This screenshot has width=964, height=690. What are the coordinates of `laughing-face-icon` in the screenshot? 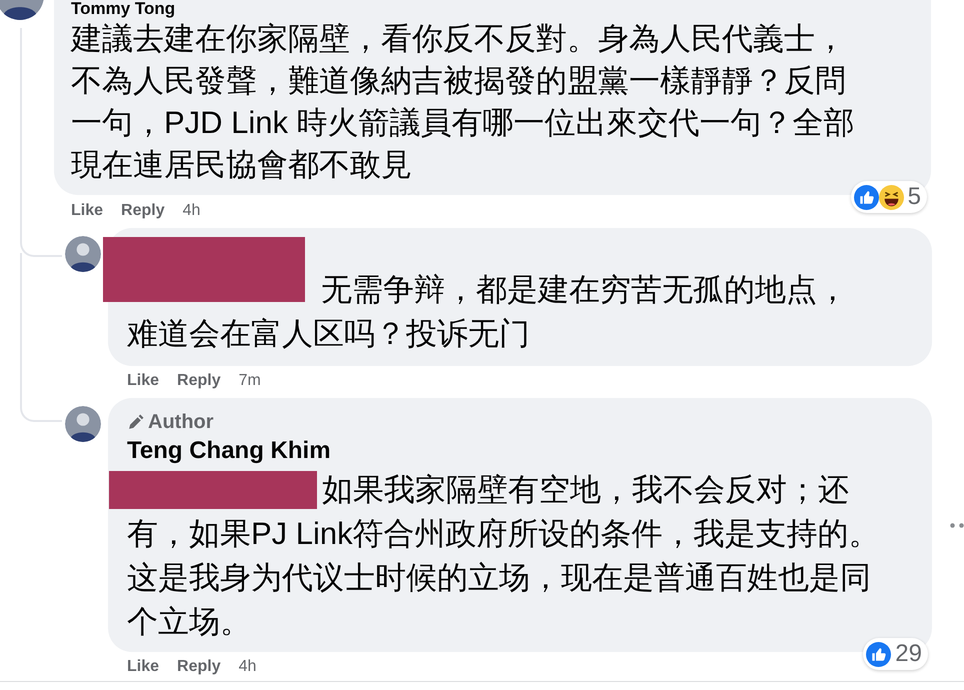 It's located at (891, 197).